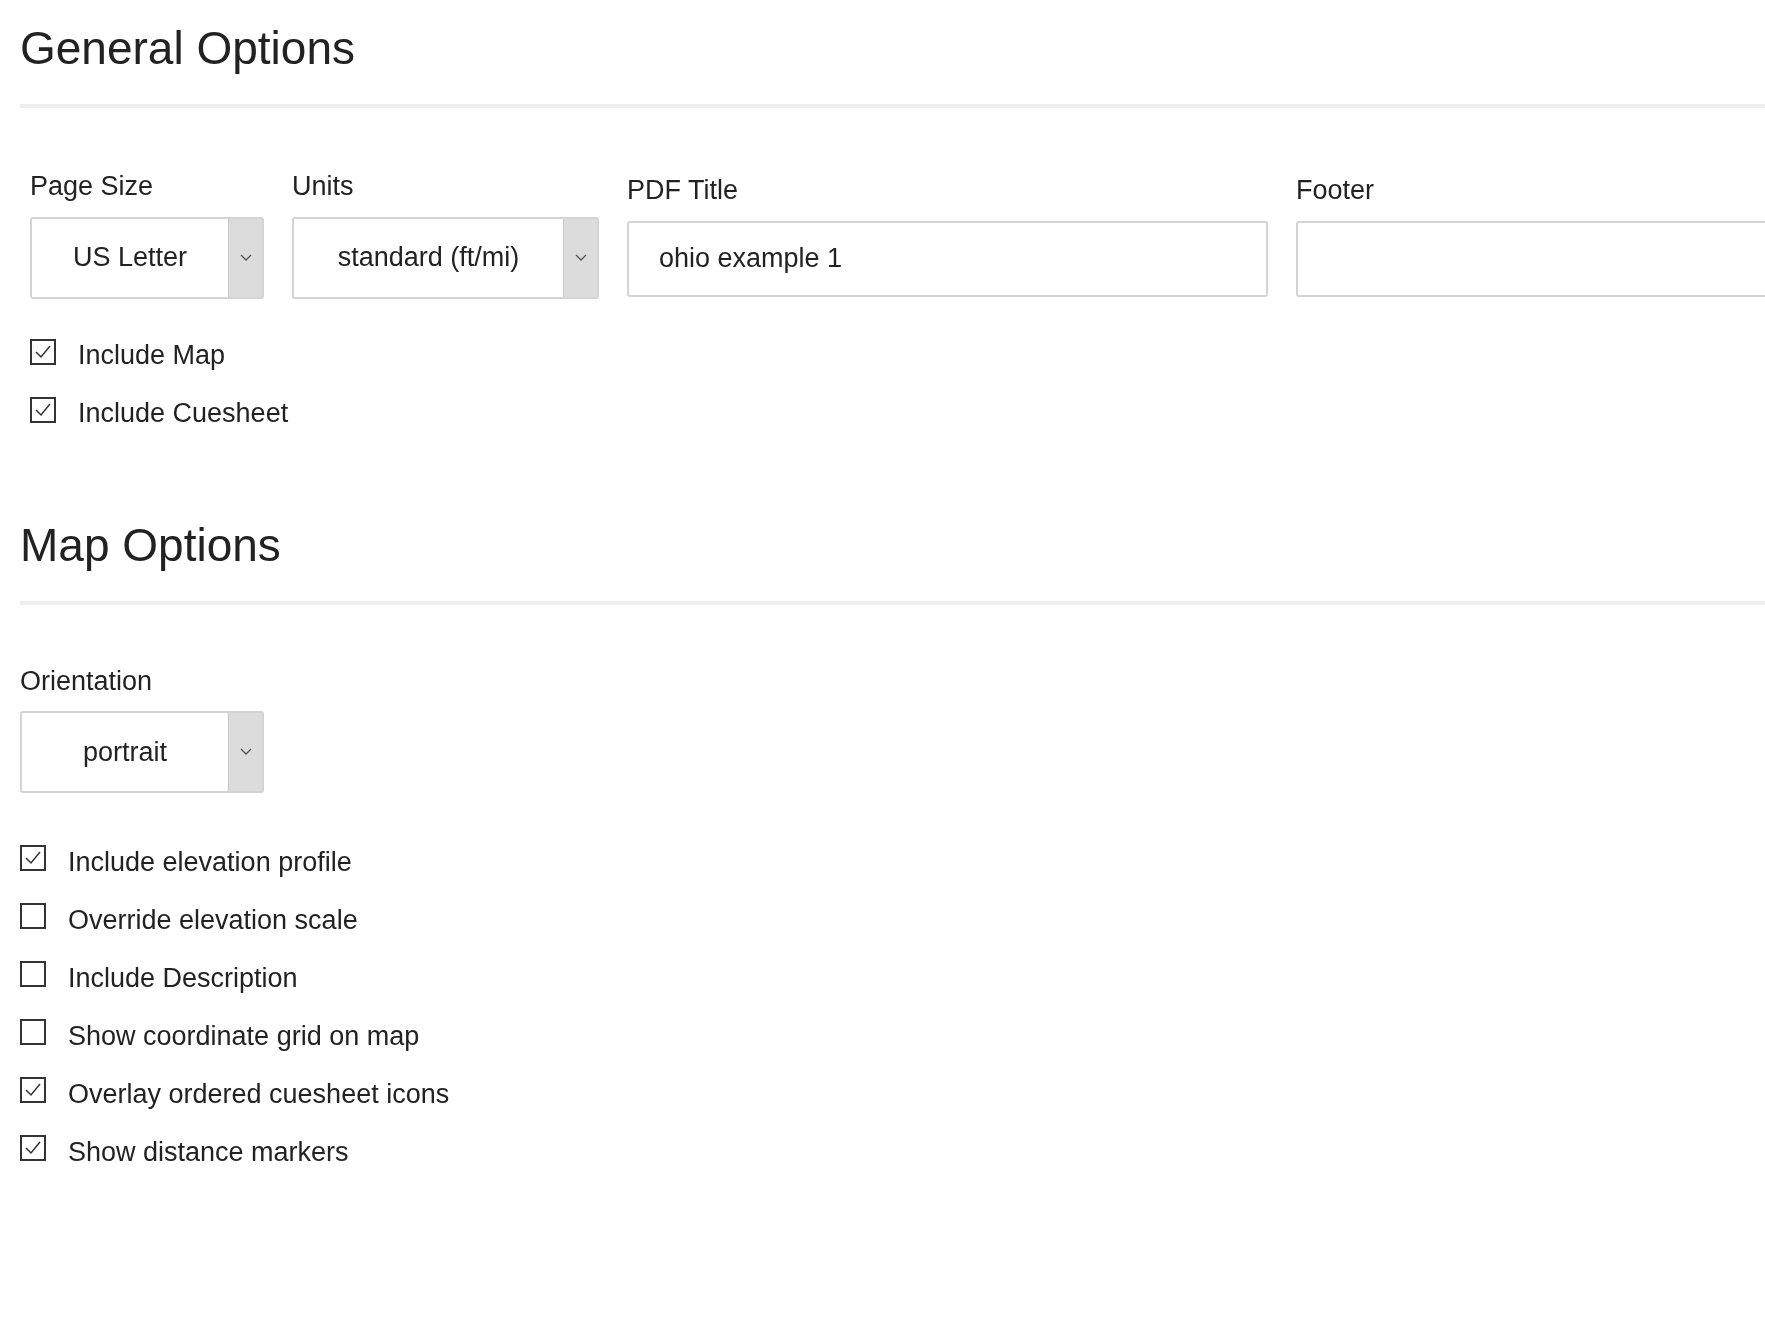 The width and height of the screenshot is (1765, 1344). I want to click on text-field, so click(1530, 258).